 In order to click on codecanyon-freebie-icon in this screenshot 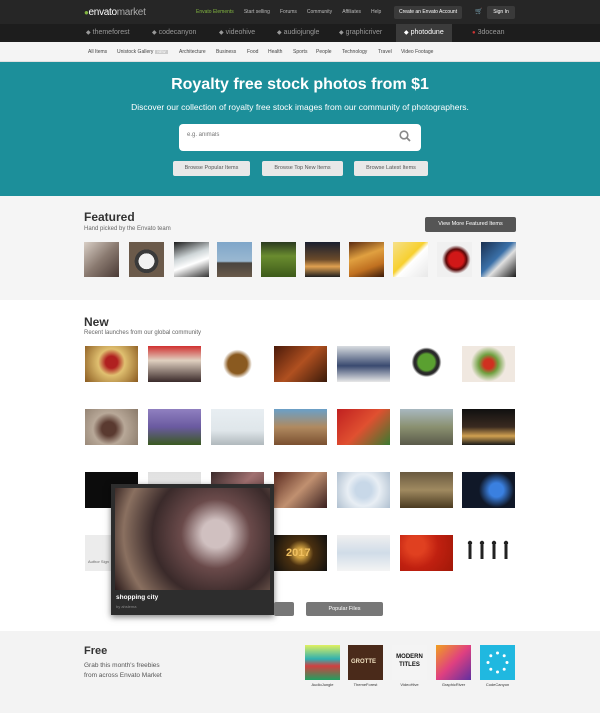, I will do `click(497, 662)`.